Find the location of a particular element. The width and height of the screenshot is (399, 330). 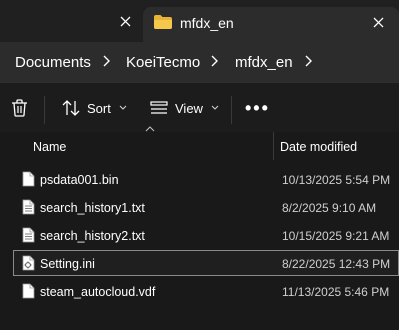

more-options-icon: ••• is located at coordinates (257, 108).